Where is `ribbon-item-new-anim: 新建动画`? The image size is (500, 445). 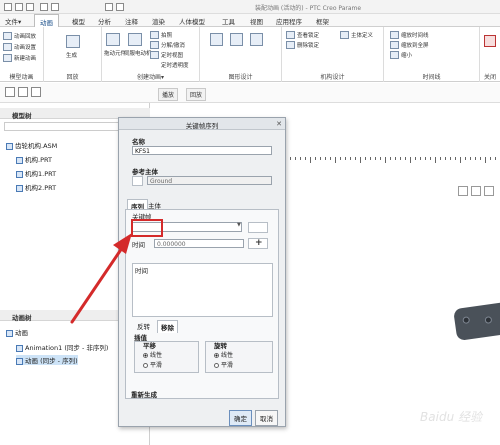 ribbon-item-new-anim: 新建动画 is located at coordinates (25, 58).